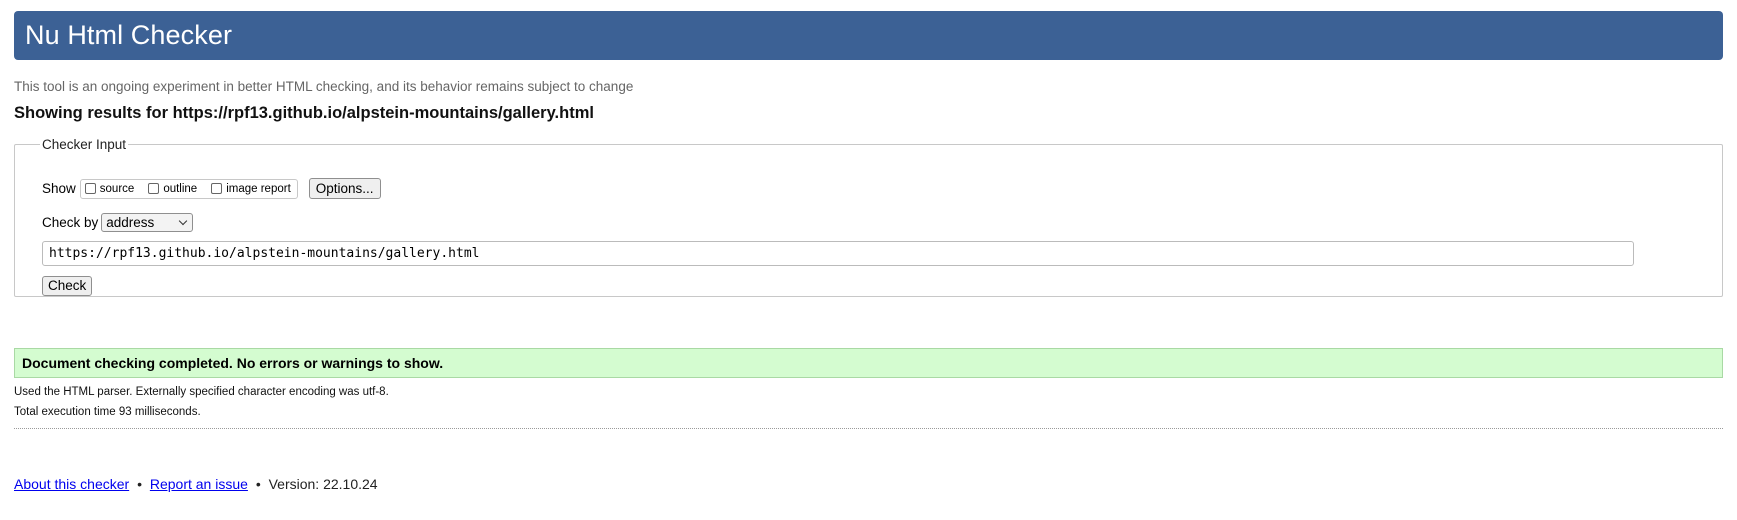  What do you see at coordinates (129, 35) in the screenshot?
I see `app-title: Nu Html Checker` at bounding box center [129, 35].